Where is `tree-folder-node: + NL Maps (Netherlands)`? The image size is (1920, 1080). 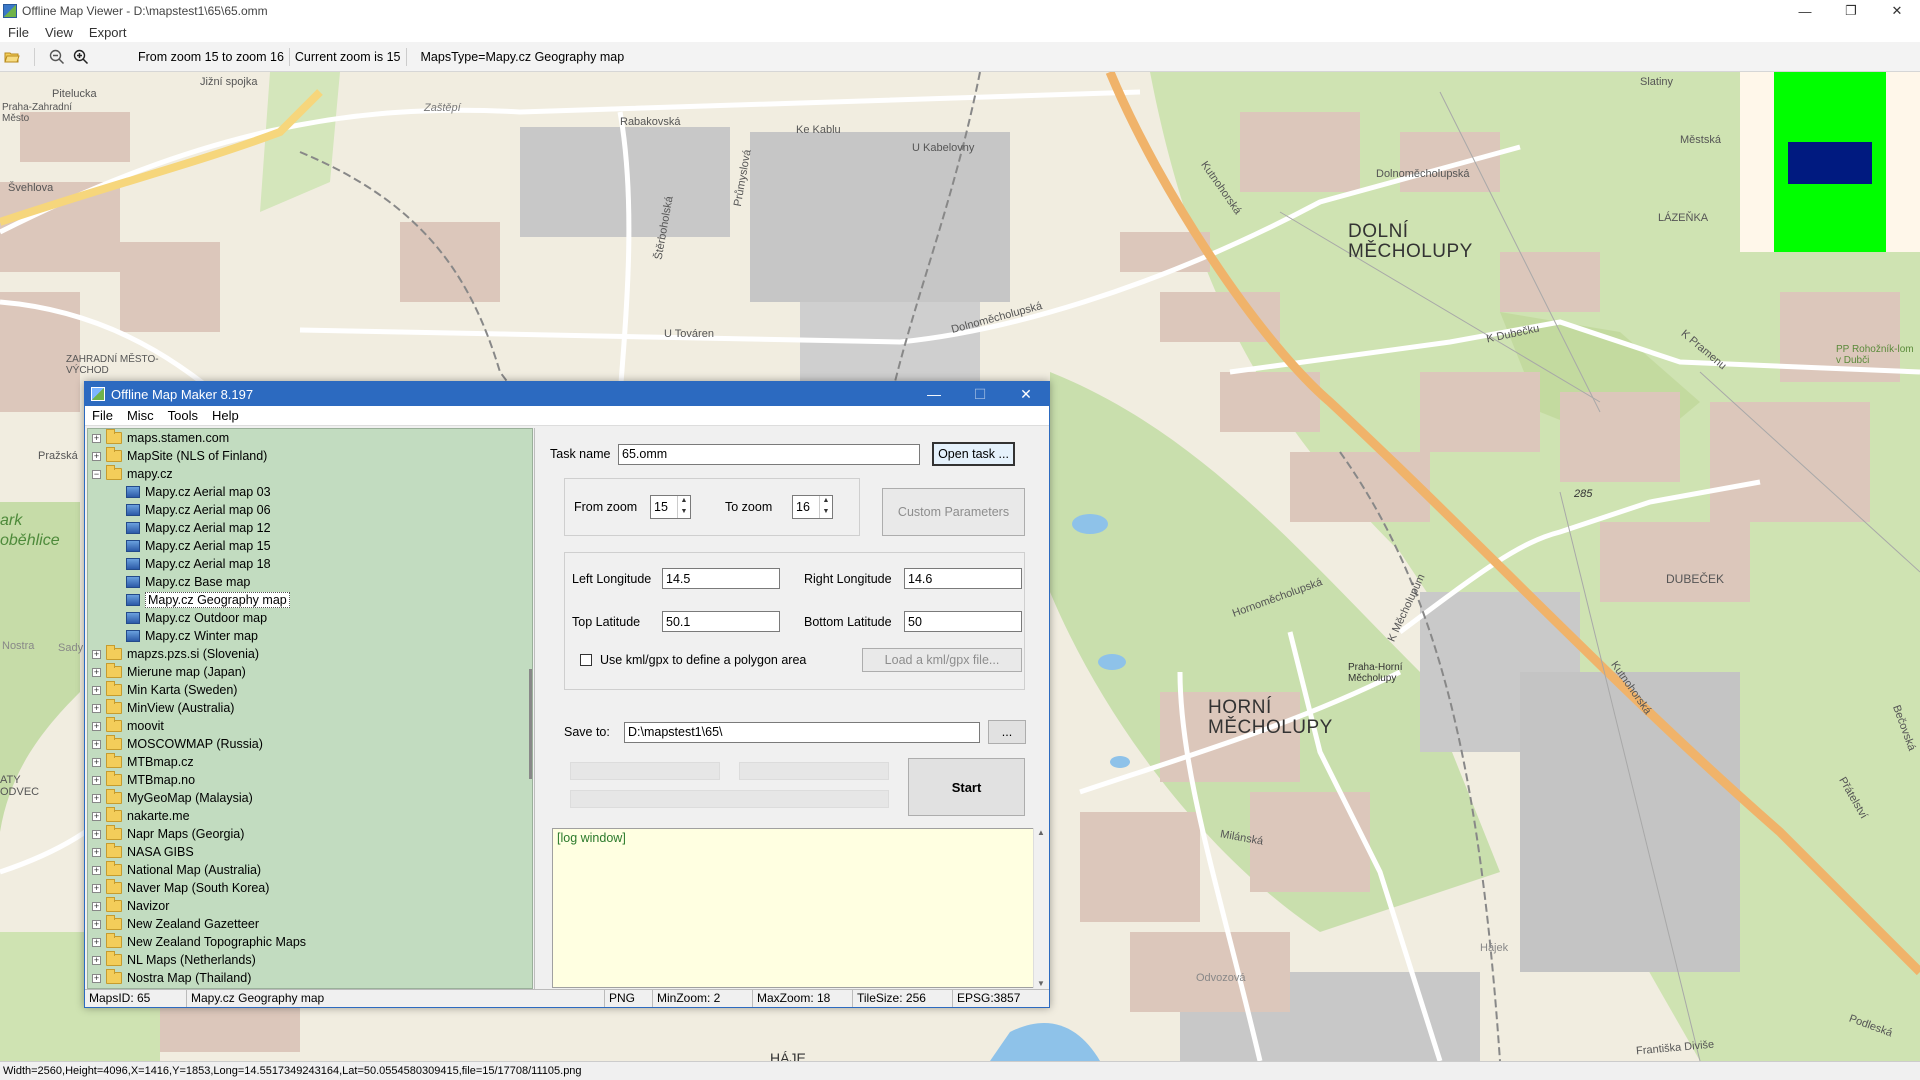 tree-folder-node: + NL Maps (Netherlands) is located at coordinates (310, 960).